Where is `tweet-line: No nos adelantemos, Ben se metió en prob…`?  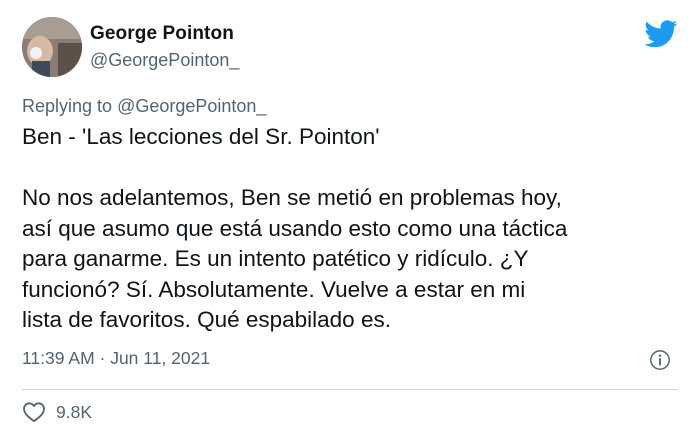 tweet-line: No nos adelantemos, Ben se metió en prob… is located at coordinates (292, 197).